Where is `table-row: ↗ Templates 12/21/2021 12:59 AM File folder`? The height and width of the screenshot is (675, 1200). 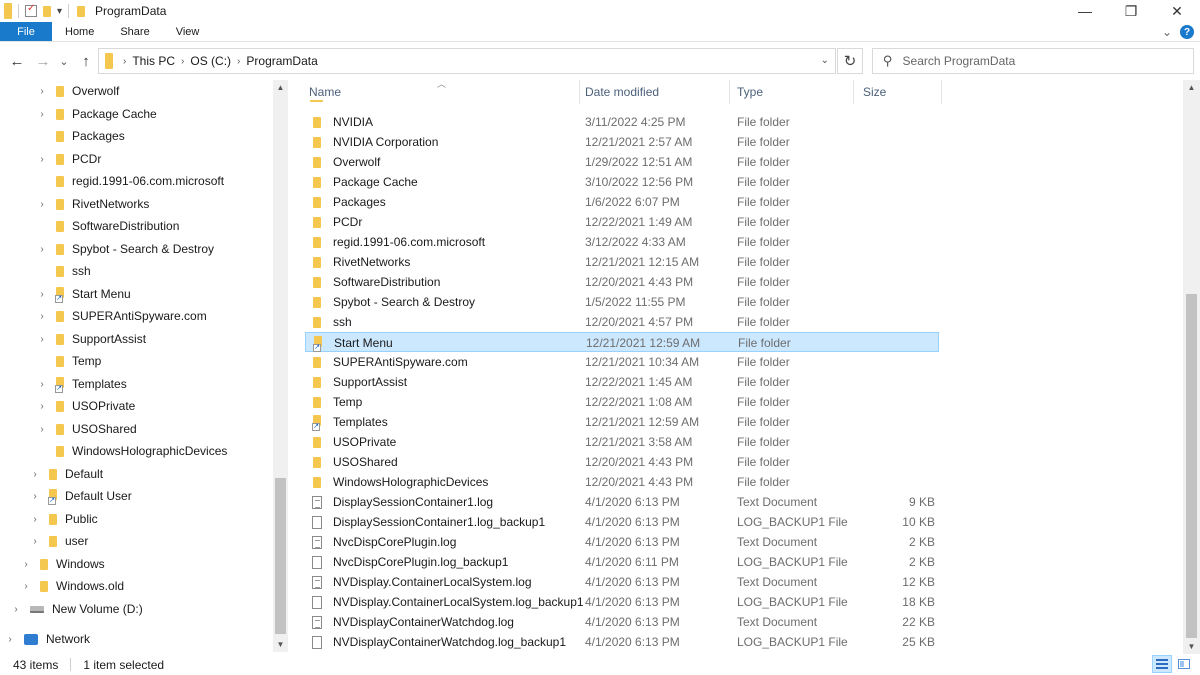 table-row: ↗ Templates 12/21/2021 12:59 AM File folder is located at coordinates (622, 422).